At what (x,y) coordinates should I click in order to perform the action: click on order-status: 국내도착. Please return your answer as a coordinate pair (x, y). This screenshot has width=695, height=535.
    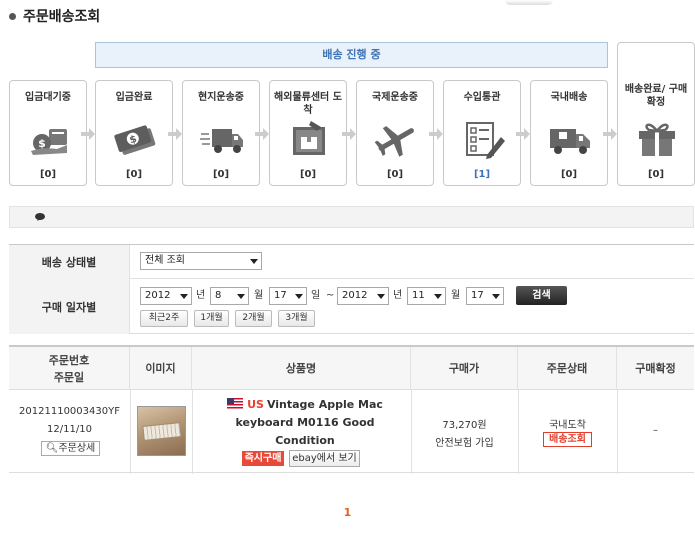
    Looking at the image, I should click on (567, 425).